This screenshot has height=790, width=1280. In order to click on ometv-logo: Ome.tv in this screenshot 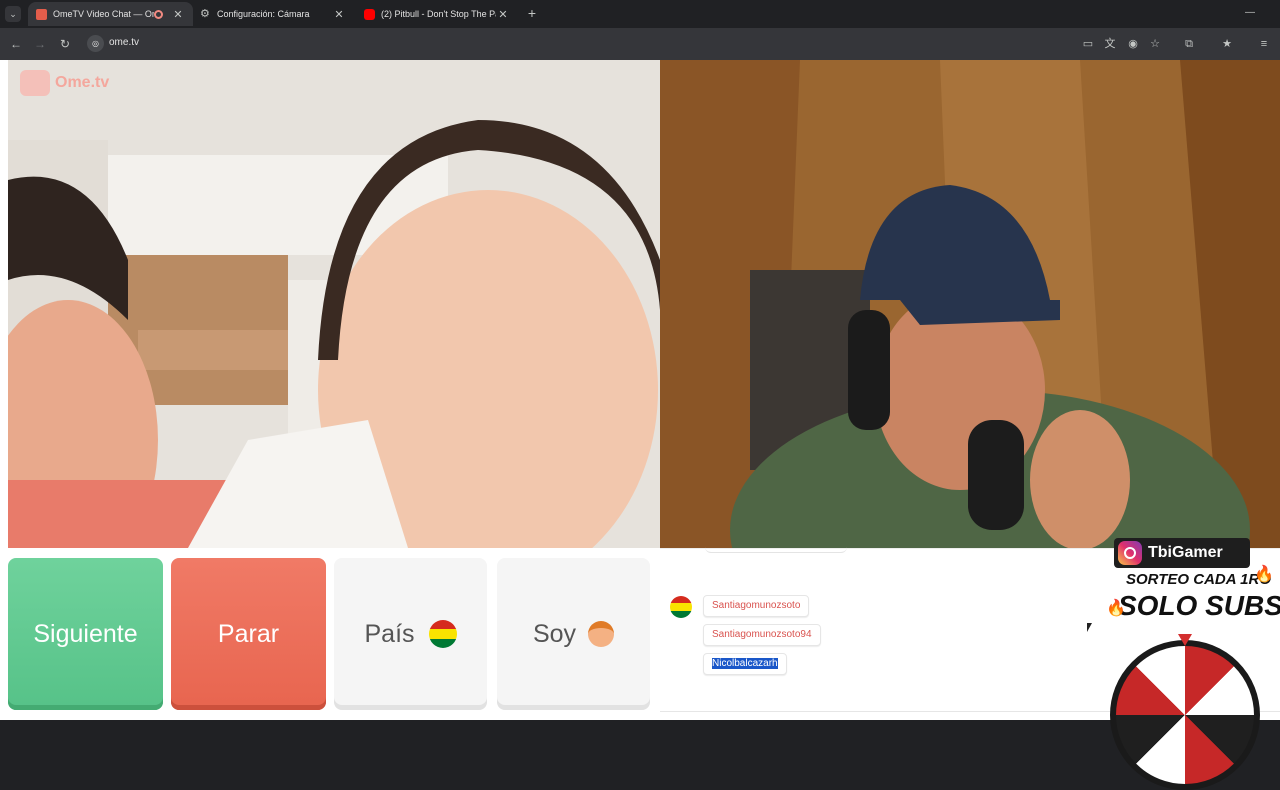, I will do `click(64, 83)`.